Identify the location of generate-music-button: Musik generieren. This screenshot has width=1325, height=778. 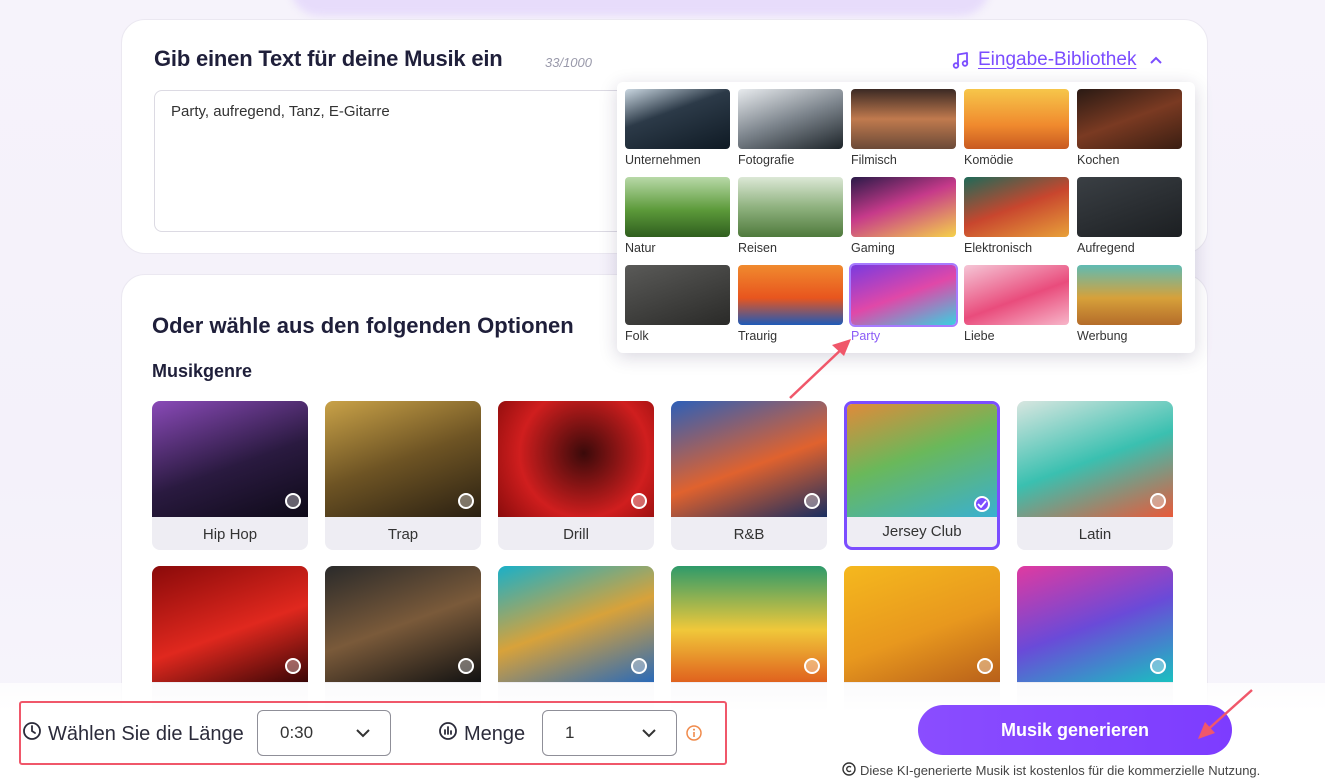
(1075, 730).